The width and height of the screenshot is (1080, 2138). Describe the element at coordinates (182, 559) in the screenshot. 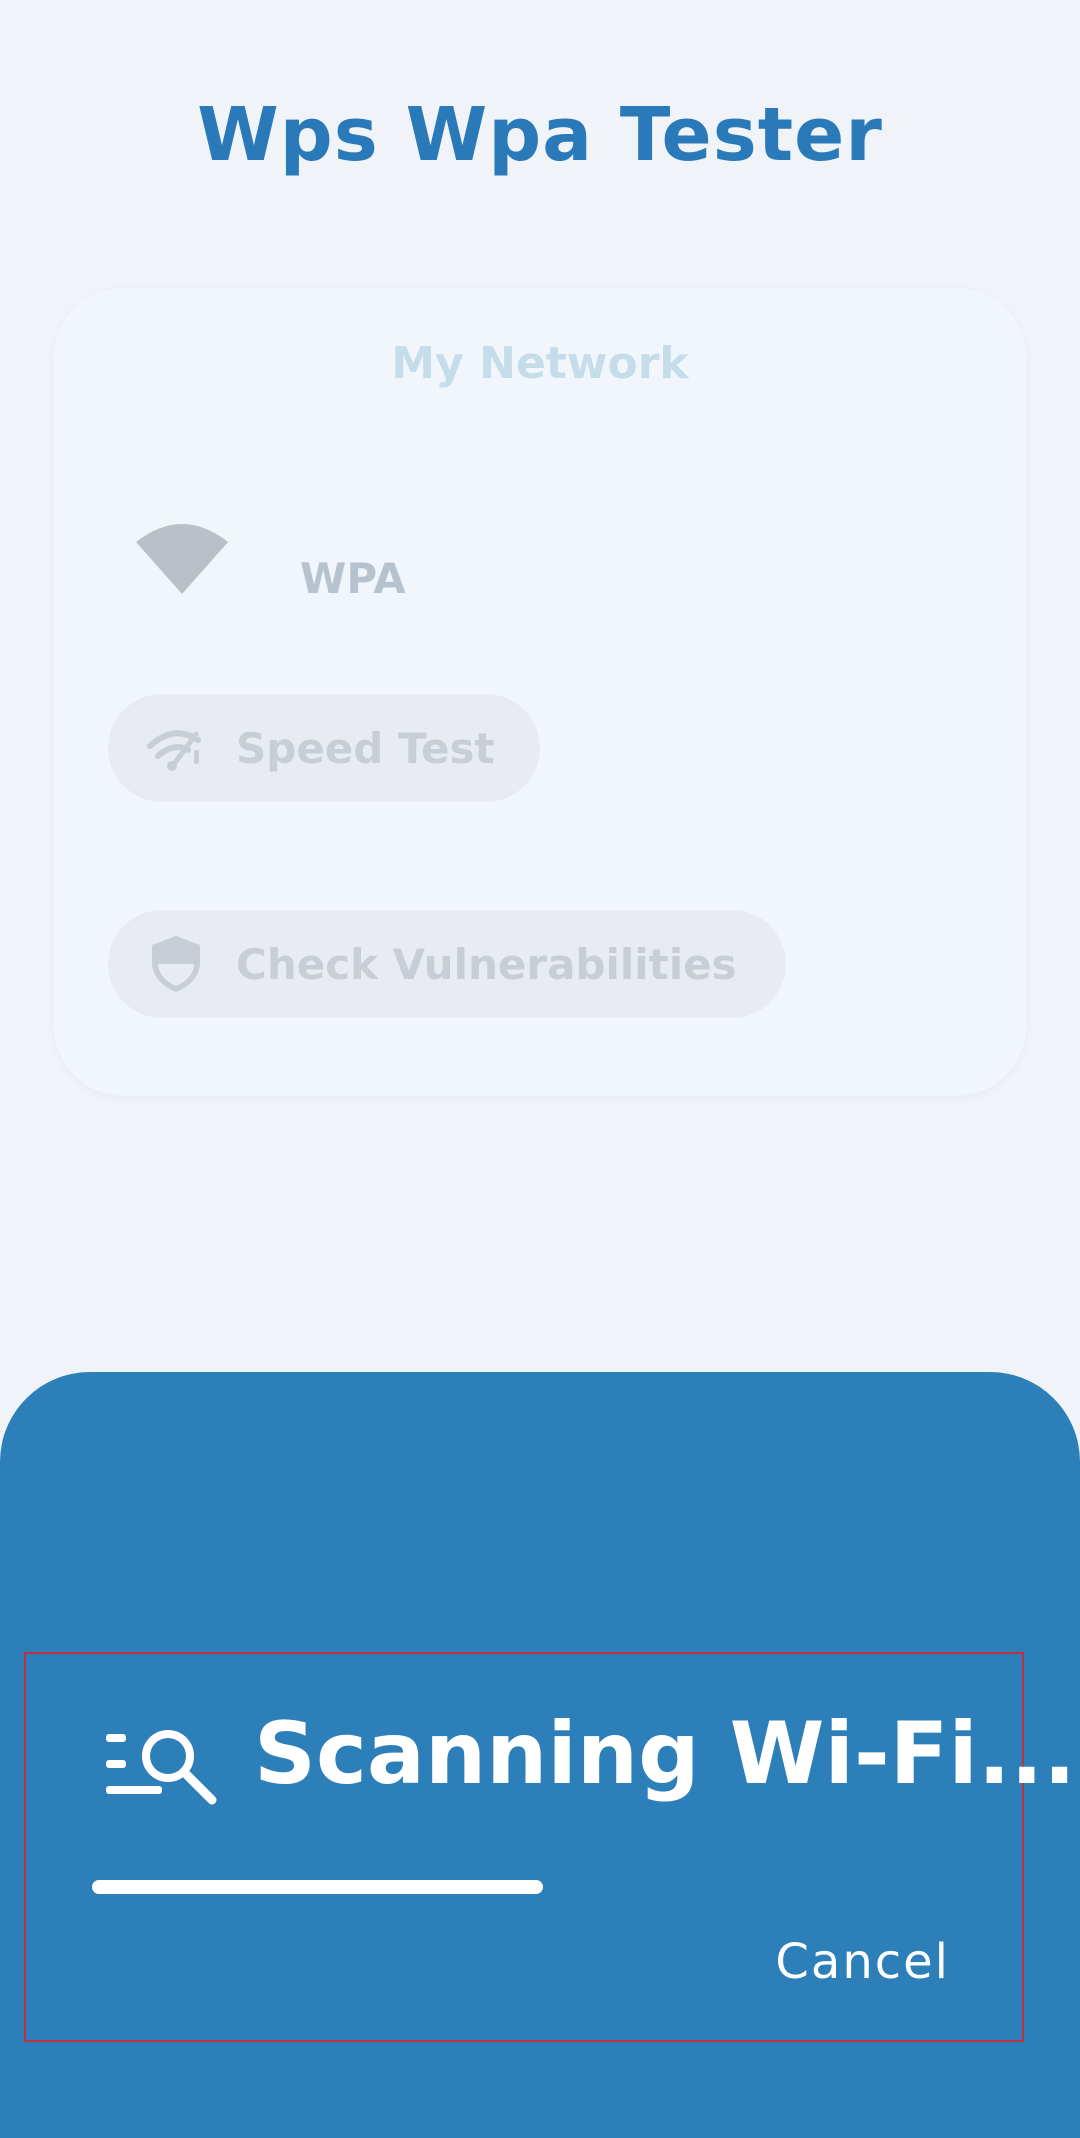

I see `wifi-icon` at that location.